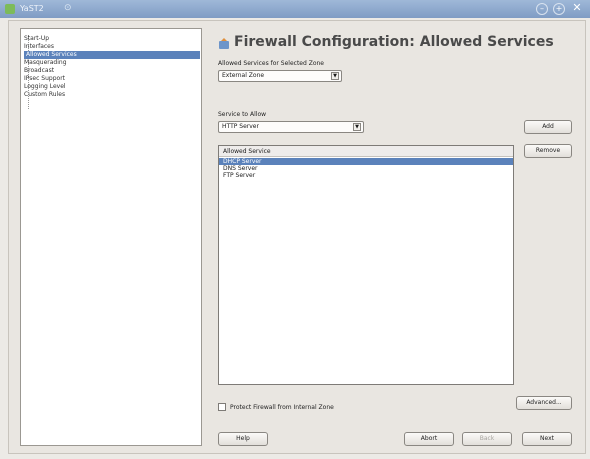  I want to click on sidebar-item-interfaces: Interfaces, so click(39, 47).